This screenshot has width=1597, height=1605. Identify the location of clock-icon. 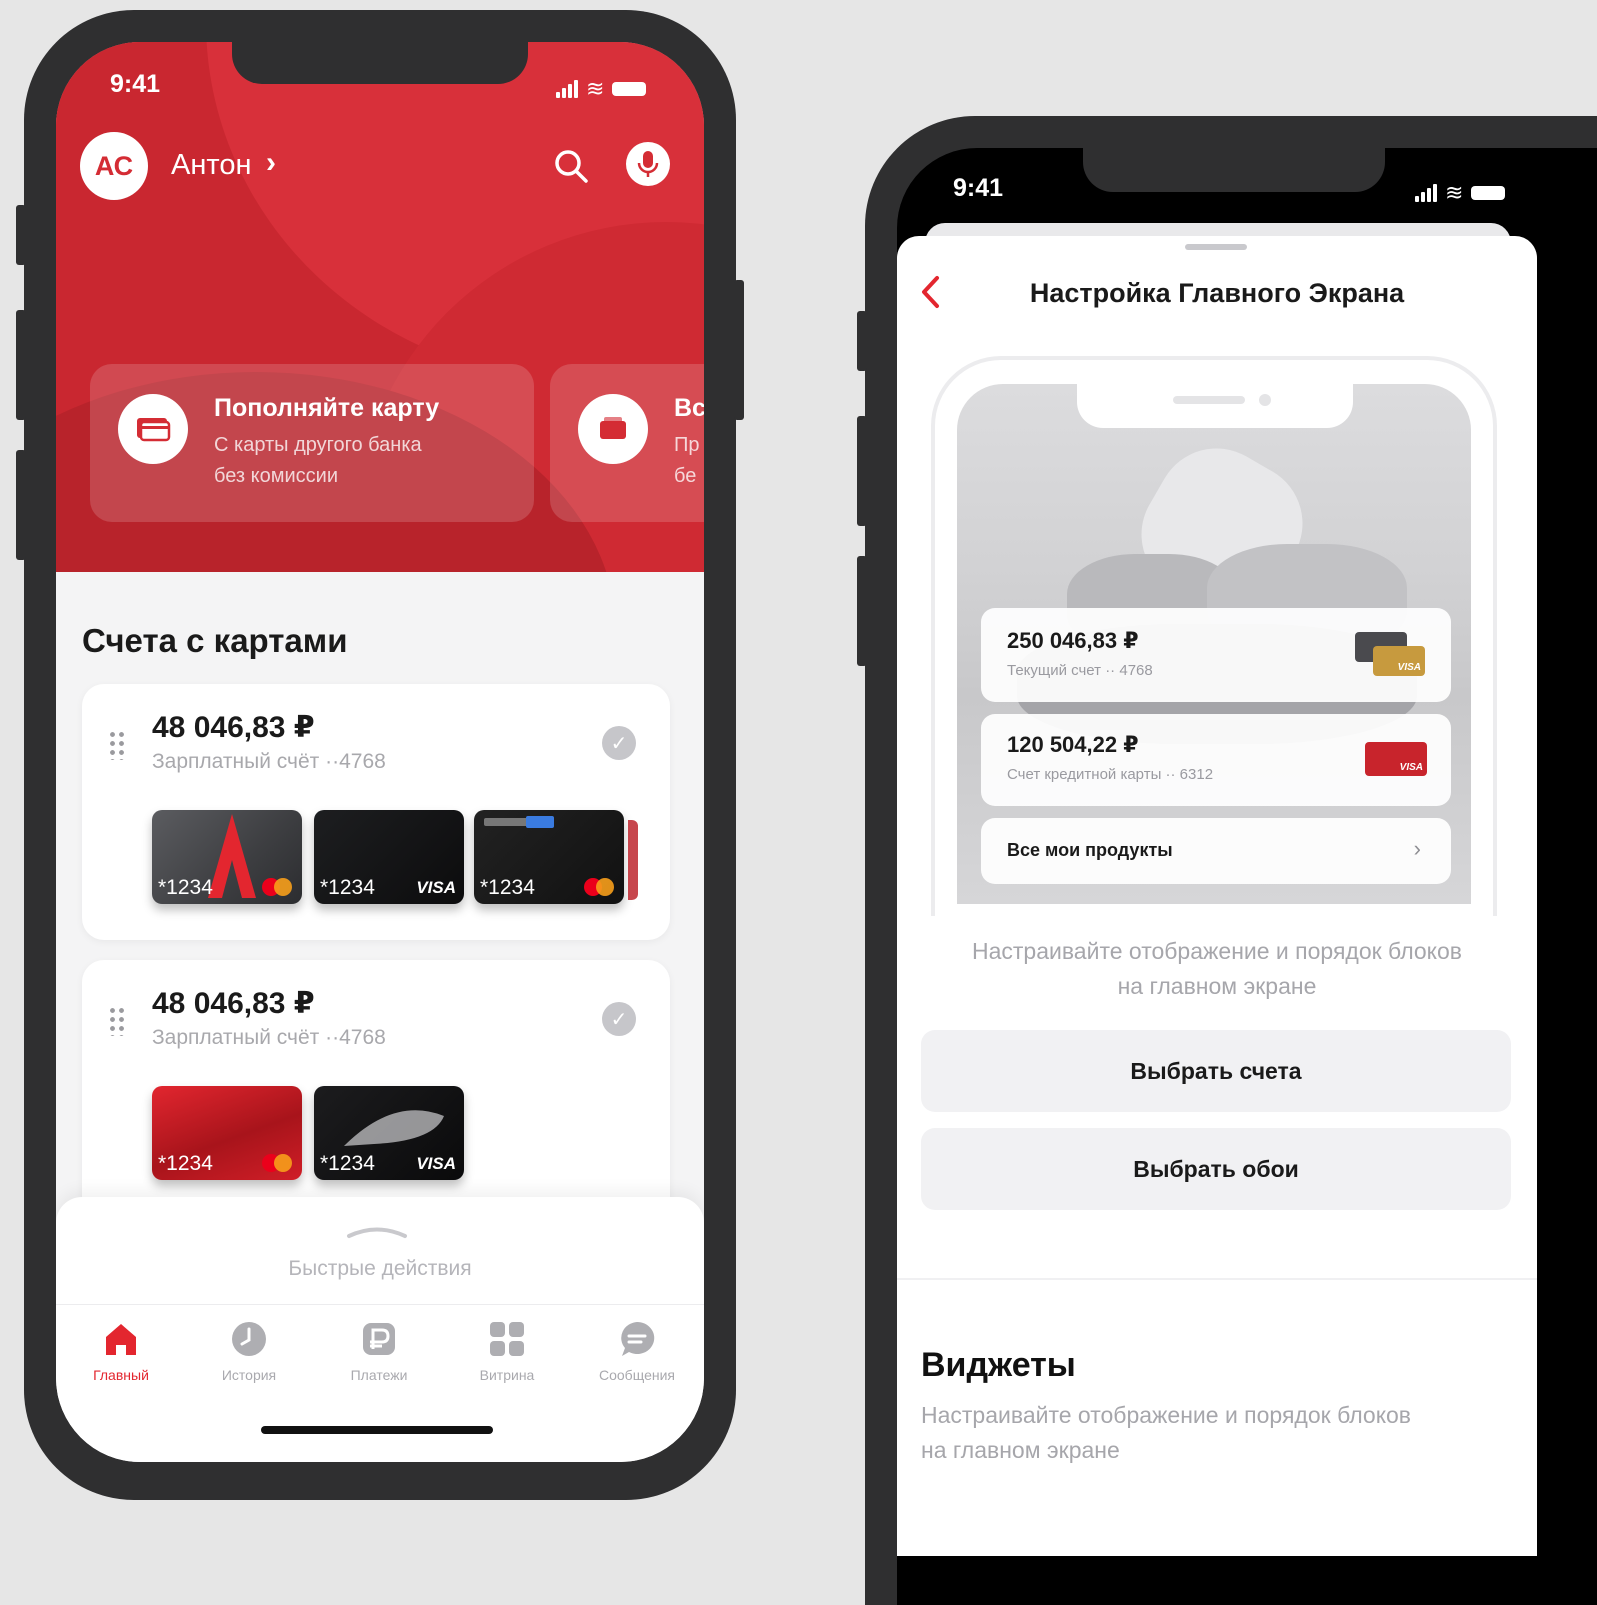
(249, 1339).